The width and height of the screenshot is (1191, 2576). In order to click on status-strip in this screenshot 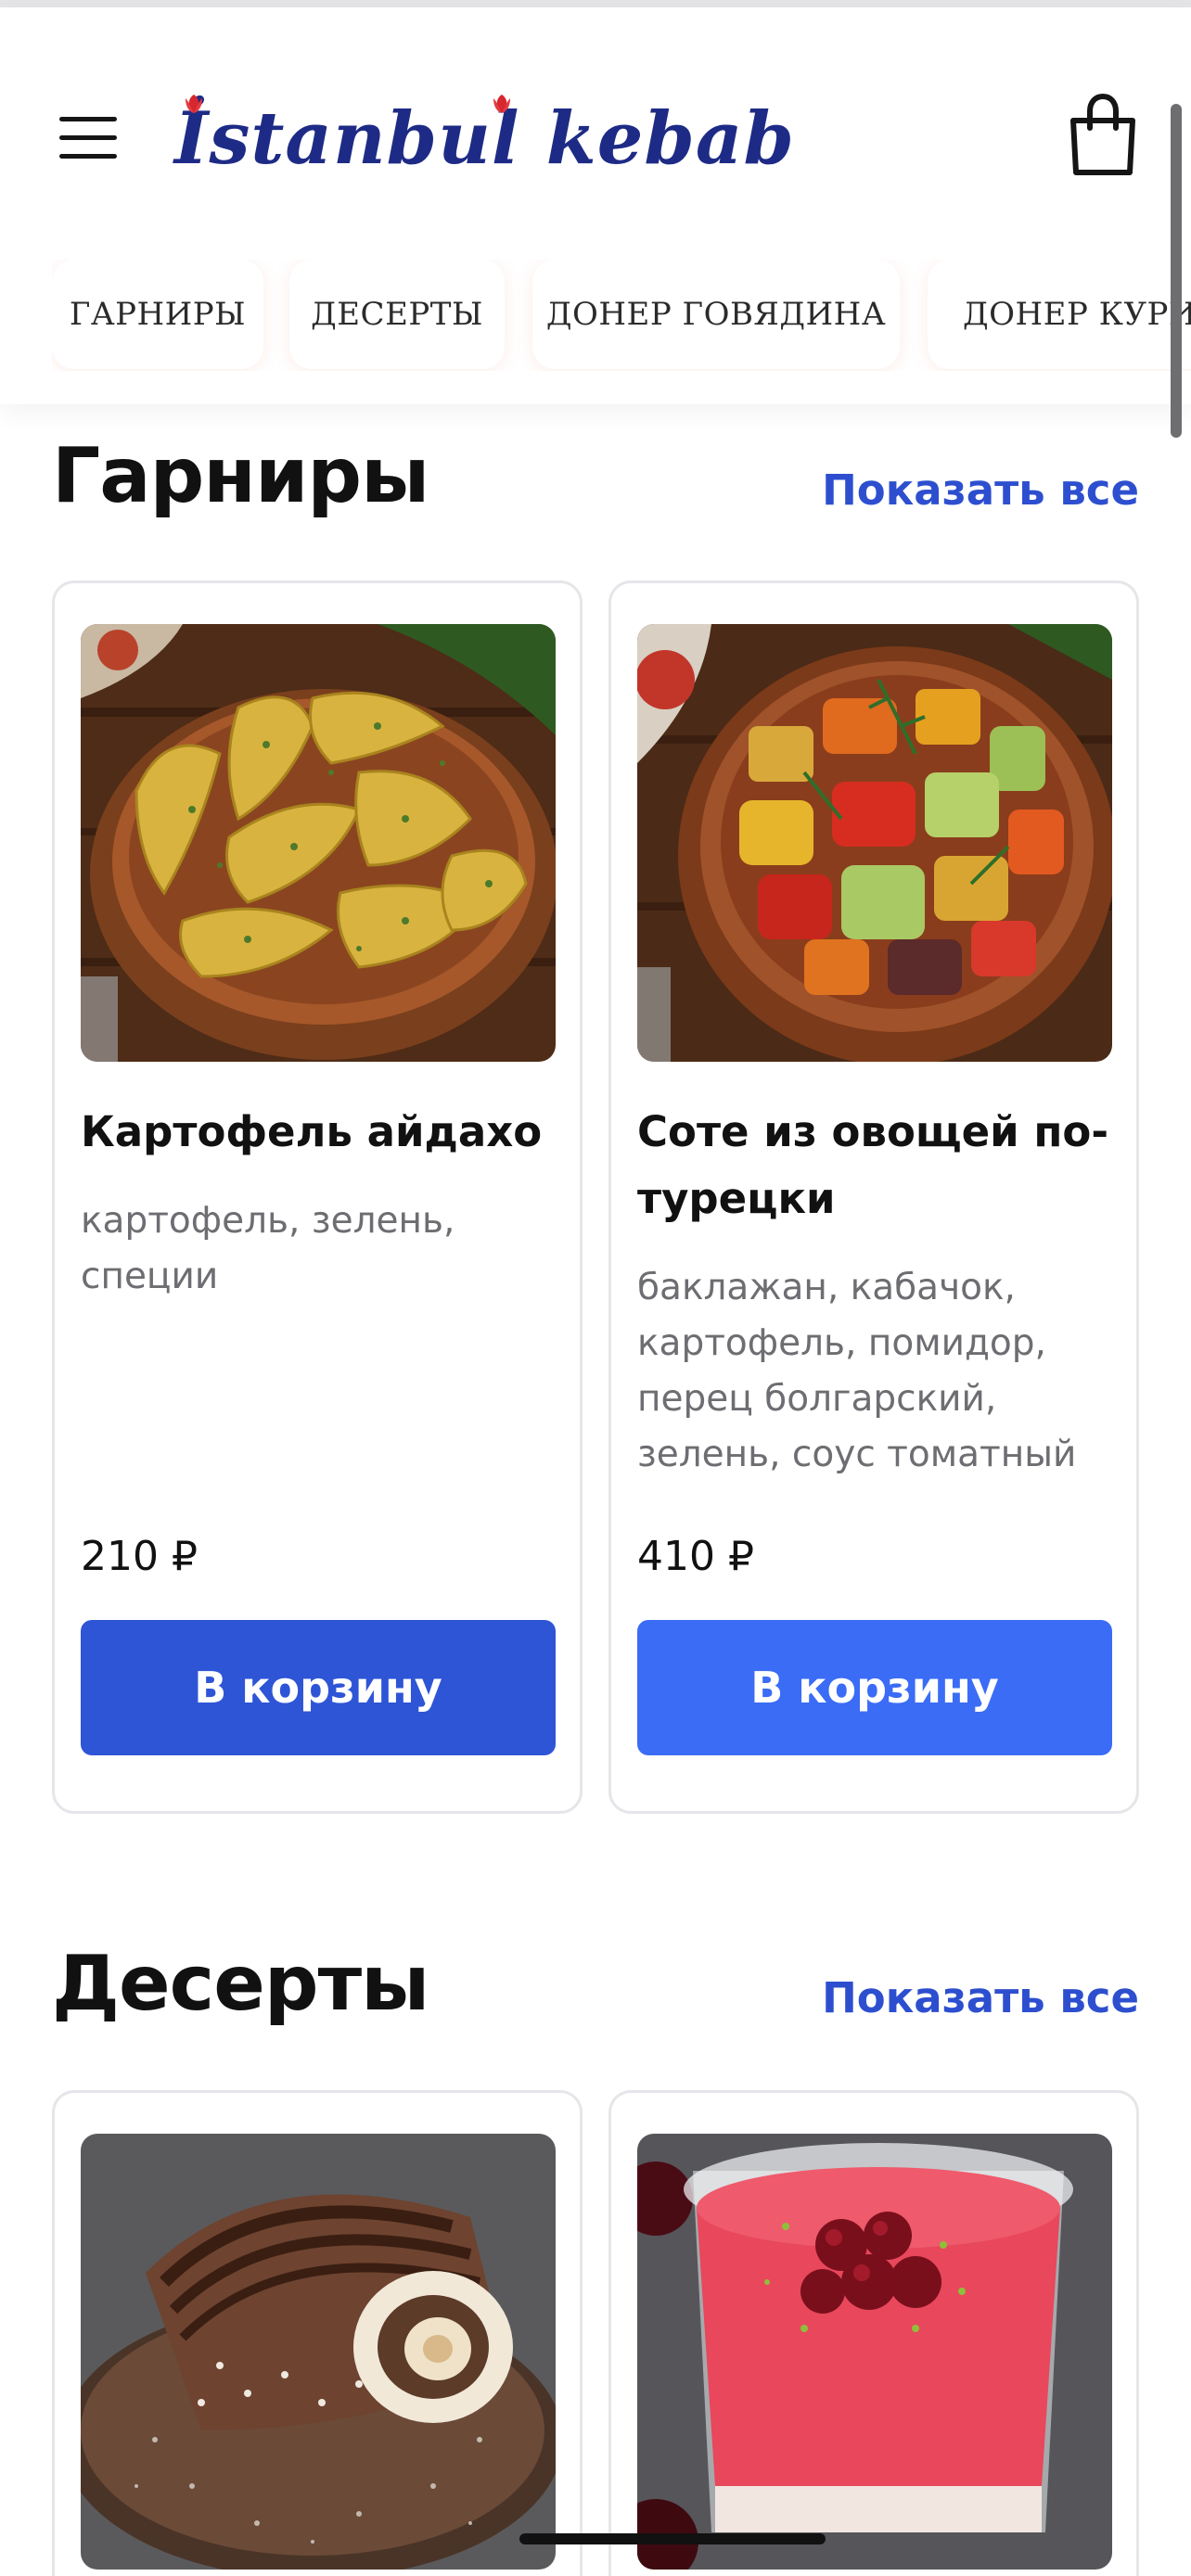, I will do `click(595, 4)`.